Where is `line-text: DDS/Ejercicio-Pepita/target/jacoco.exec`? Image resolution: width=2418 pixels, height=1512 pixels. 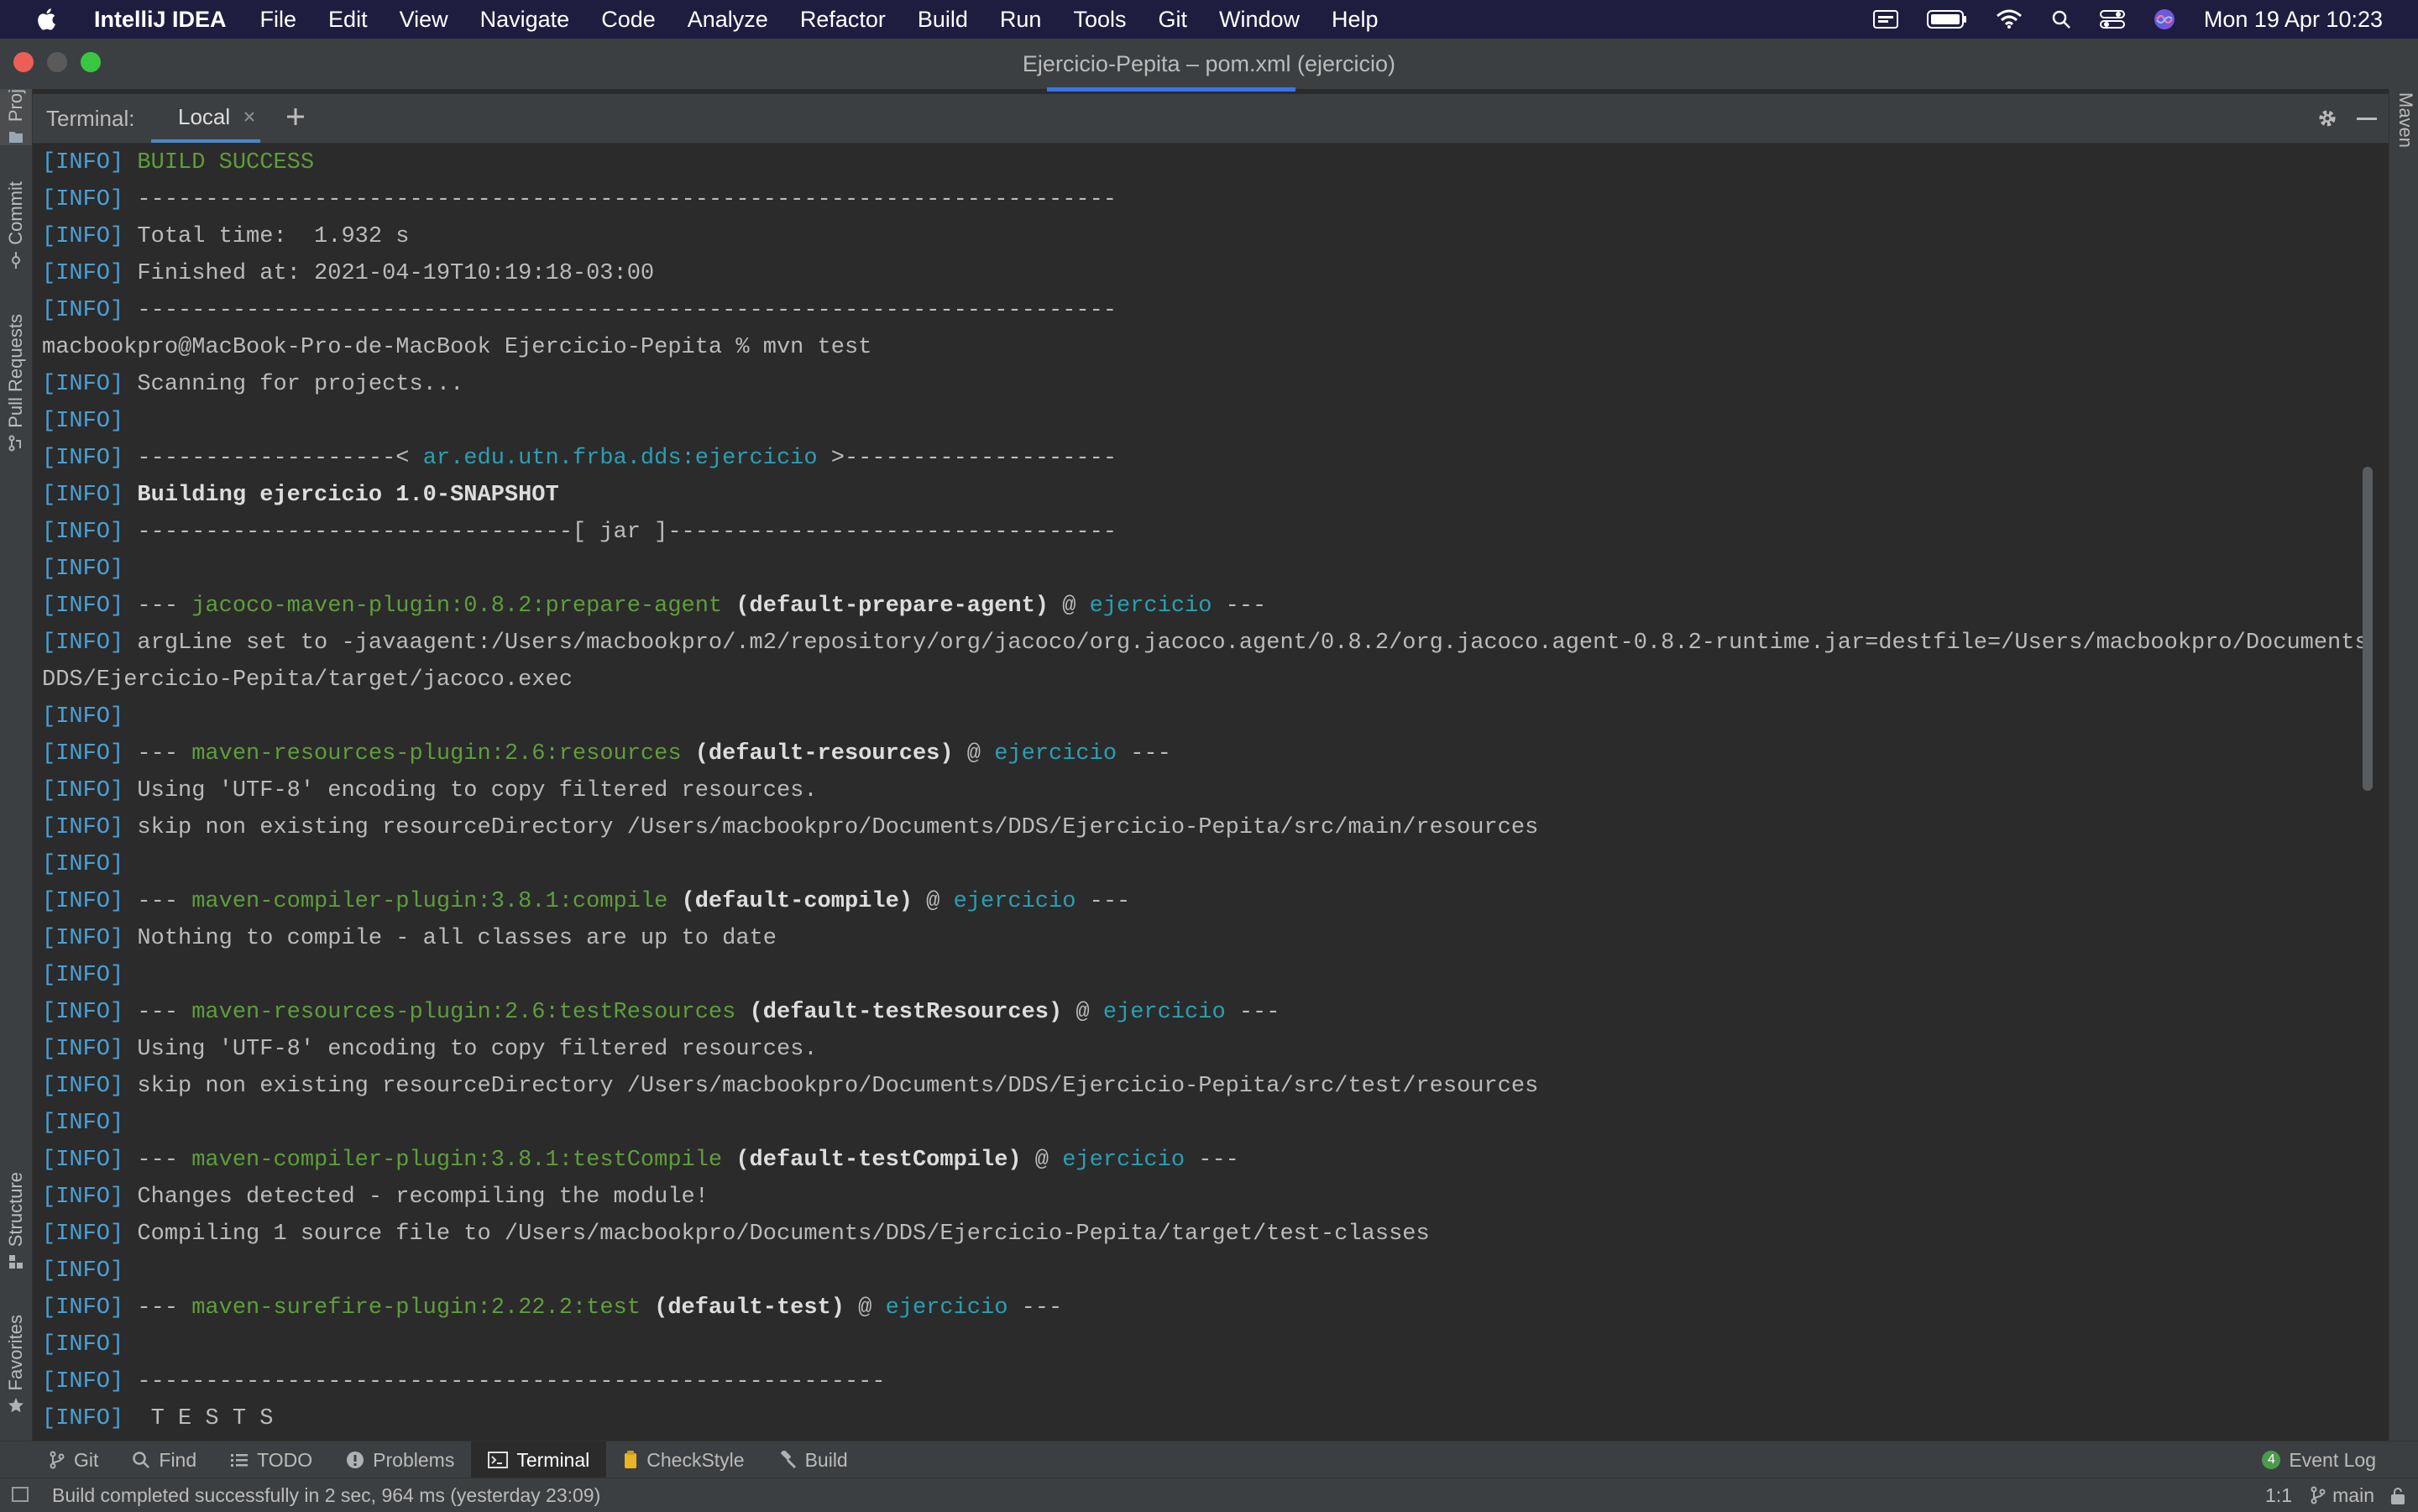 line-text: DDS/Ejercicio-Pepita/target/jacoco.exec is located at coordinates (307, 680).